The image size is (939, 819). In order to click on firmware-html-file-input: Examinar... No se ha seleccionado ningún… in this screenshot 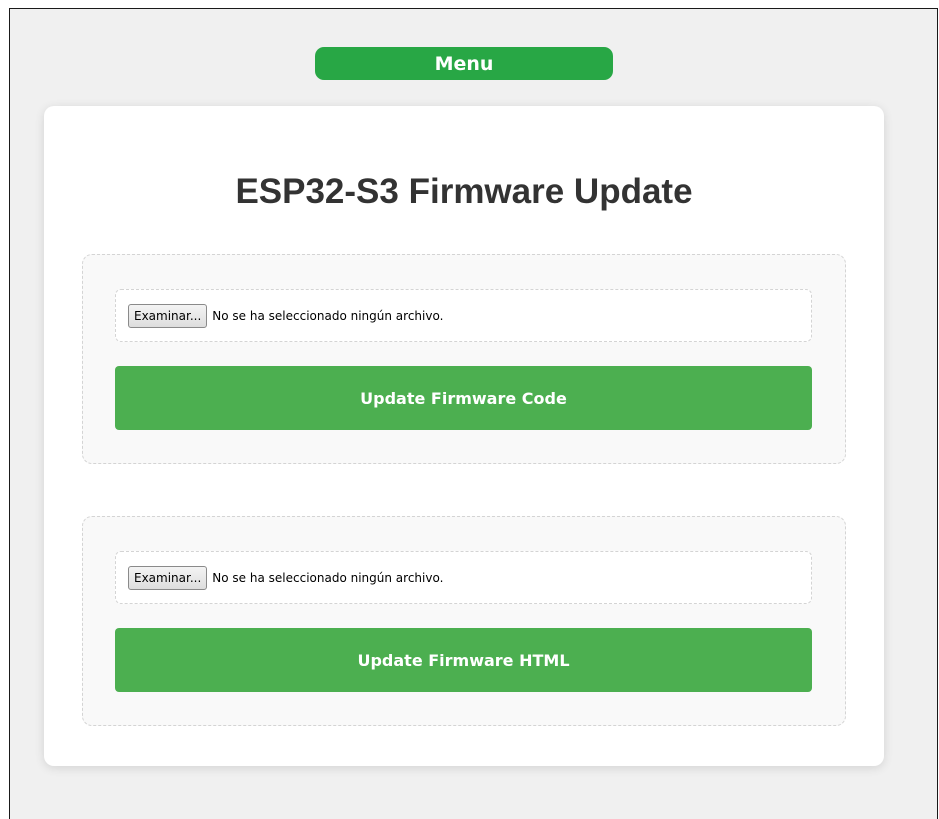, I will do `click(463, 577)`.